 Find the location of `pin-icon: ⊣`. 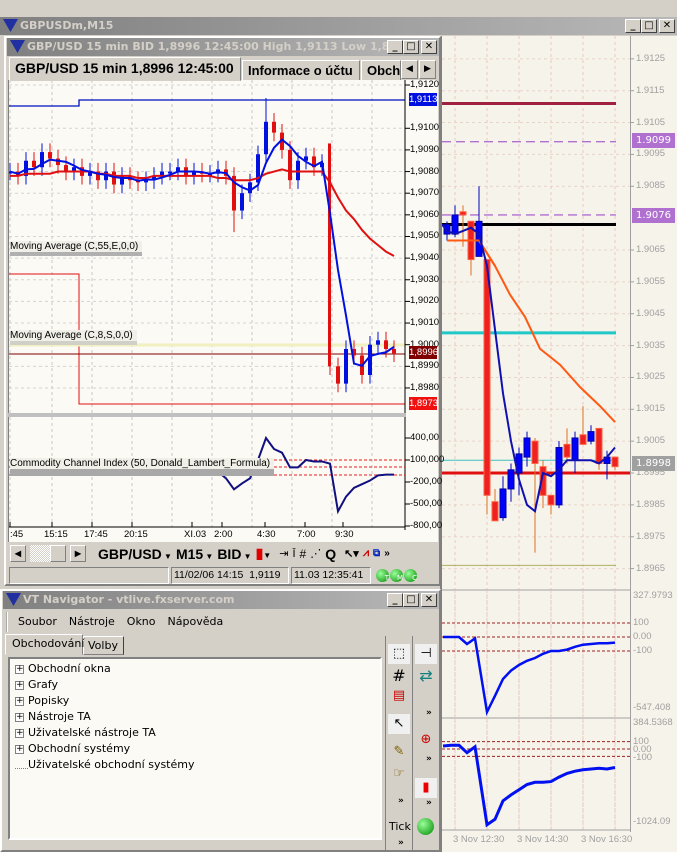

pin-icon: ⊣ is located at coordinates (426, 654).